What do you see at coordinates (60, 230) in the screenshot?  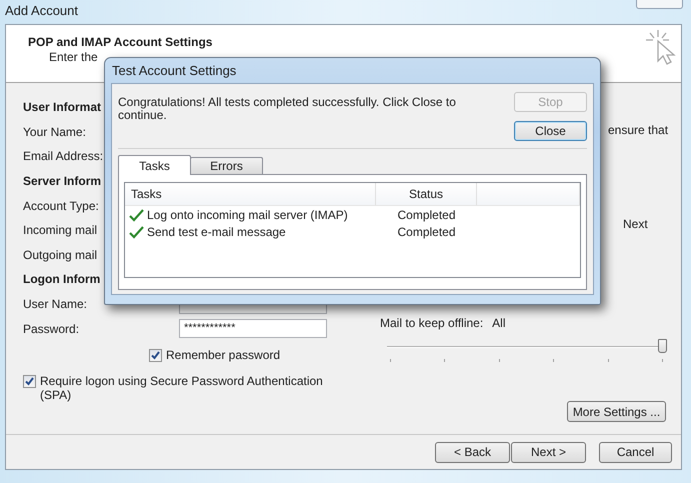 I see `field-label: Incoming mail` at bounding box center [60, 230].